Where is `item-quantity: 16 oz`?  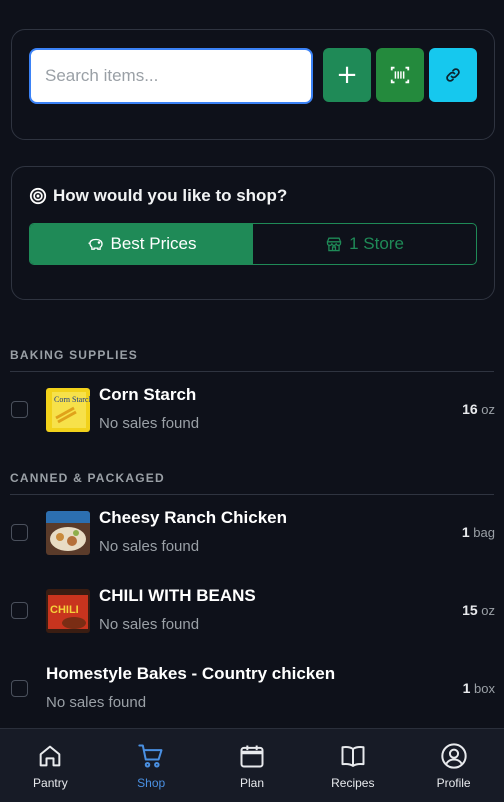
item-quantity: 16 oz is located at coordinates (478, 409).